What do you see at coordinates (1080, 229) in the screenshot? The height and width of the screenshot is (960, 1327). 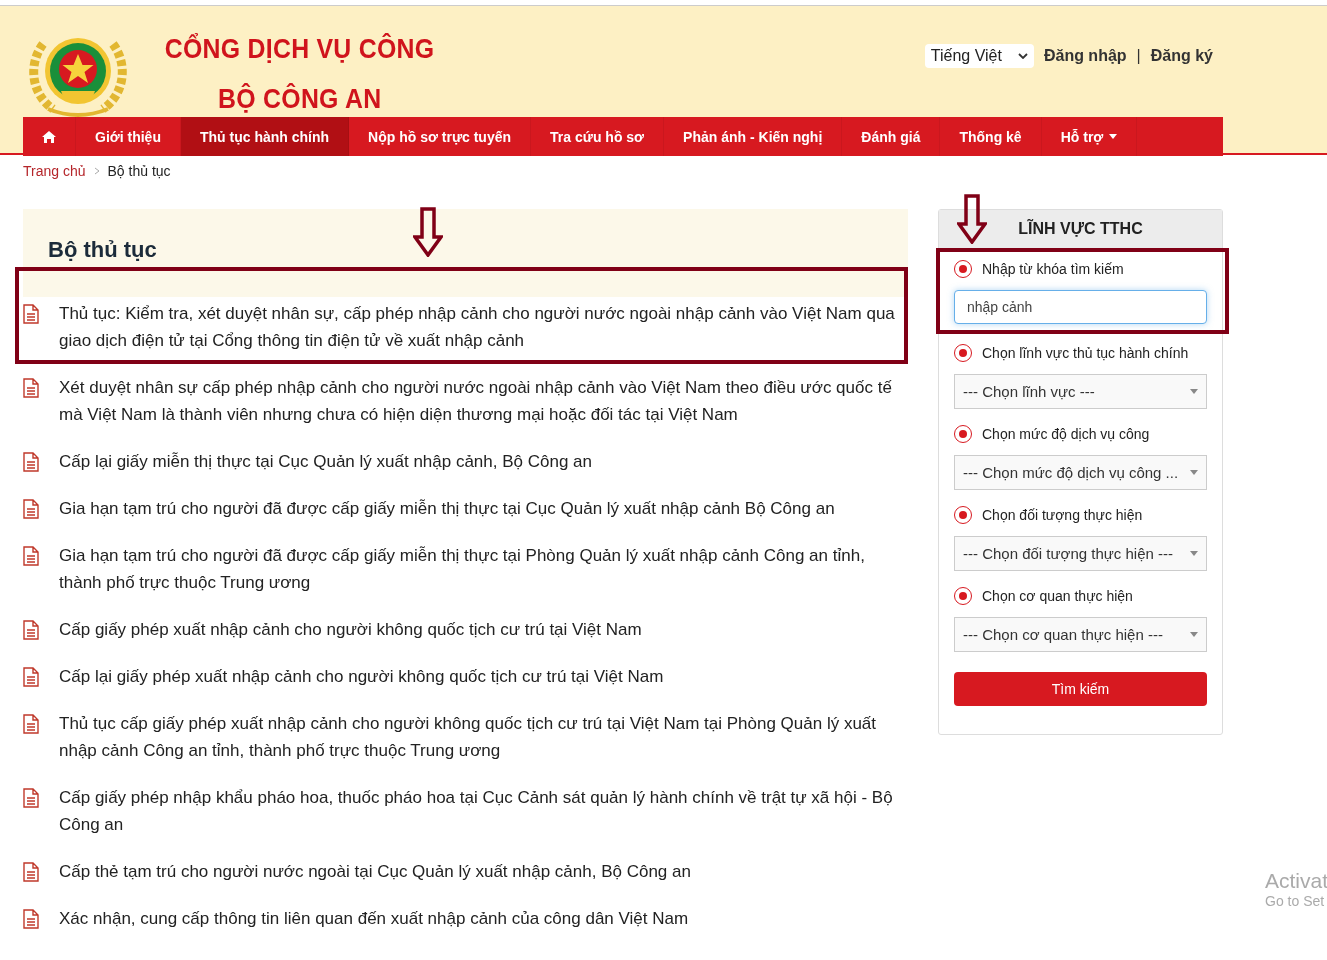 I see `sidebar-title: LĨNH VỰC TTHC` at bounding box center [1080, 229].